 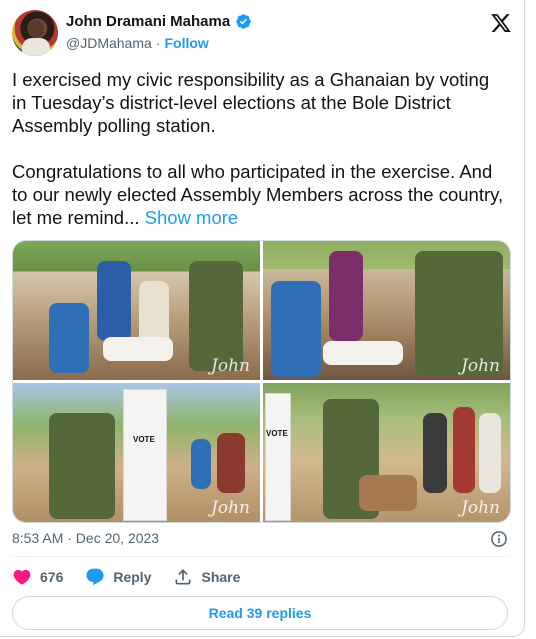 I want to click on photo-2-watermark: John, so click(x=480, y=366).